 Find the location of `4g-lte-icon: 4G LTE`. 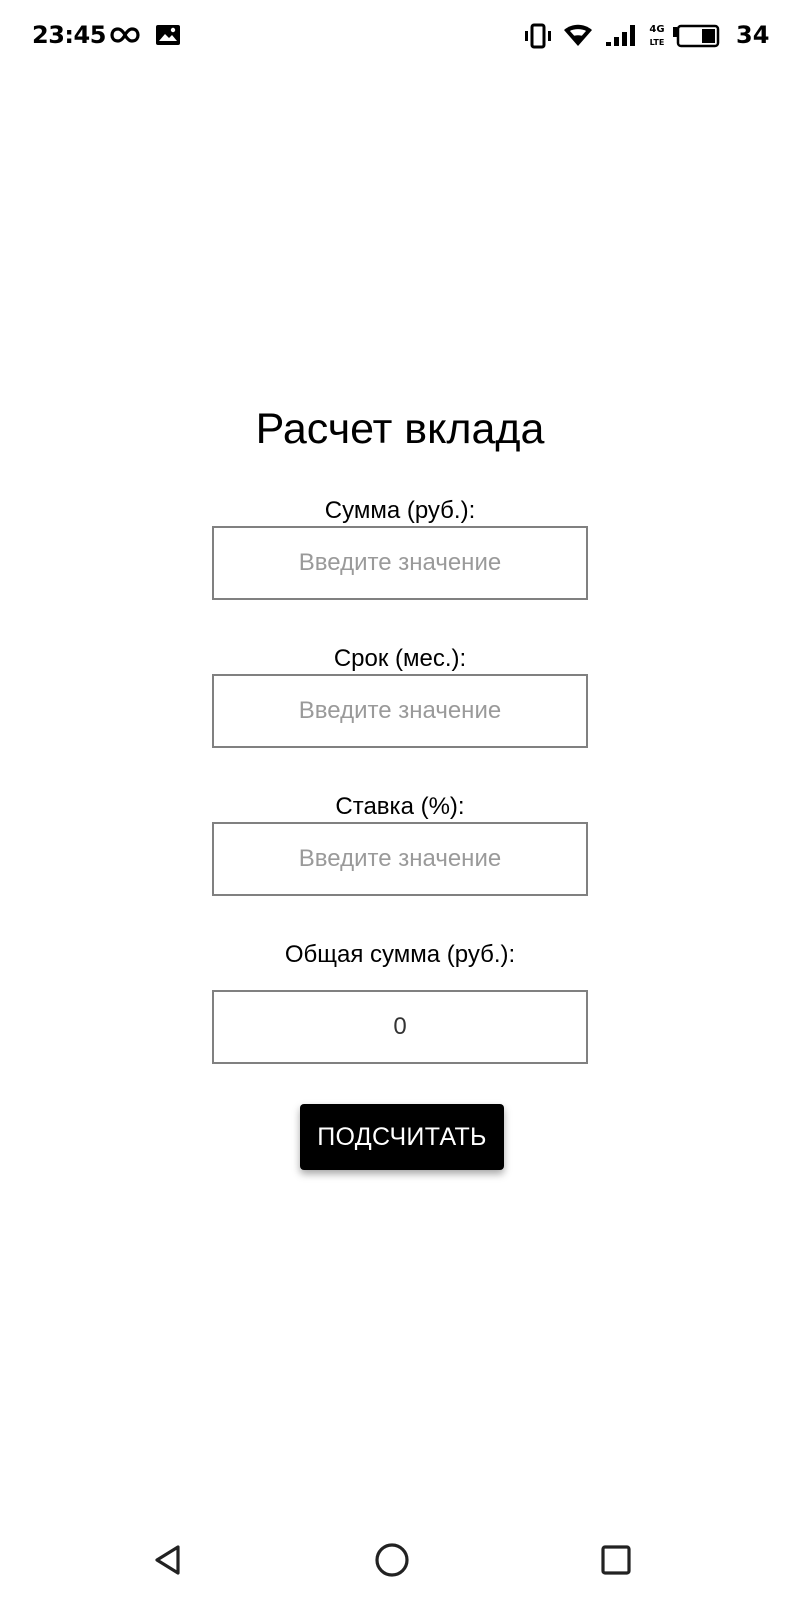

4g-lte-icon: 4G LTE is located at coordinates (657, 35).